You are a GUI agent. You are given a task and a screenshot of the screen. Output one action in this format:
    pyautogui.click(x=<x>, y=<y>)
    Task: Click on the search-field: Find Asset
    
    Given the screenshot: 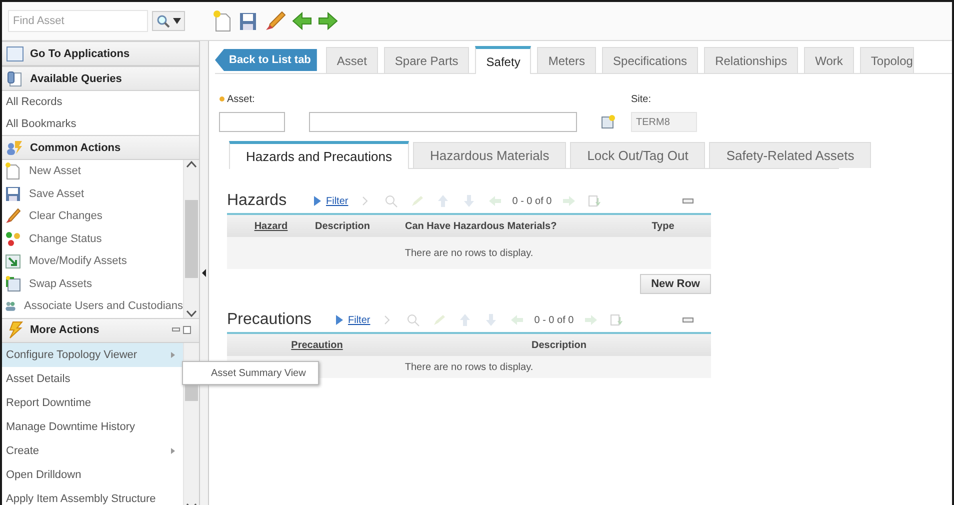 What is the action you would take?
    pyautogui.click(x=78, y=21)
    